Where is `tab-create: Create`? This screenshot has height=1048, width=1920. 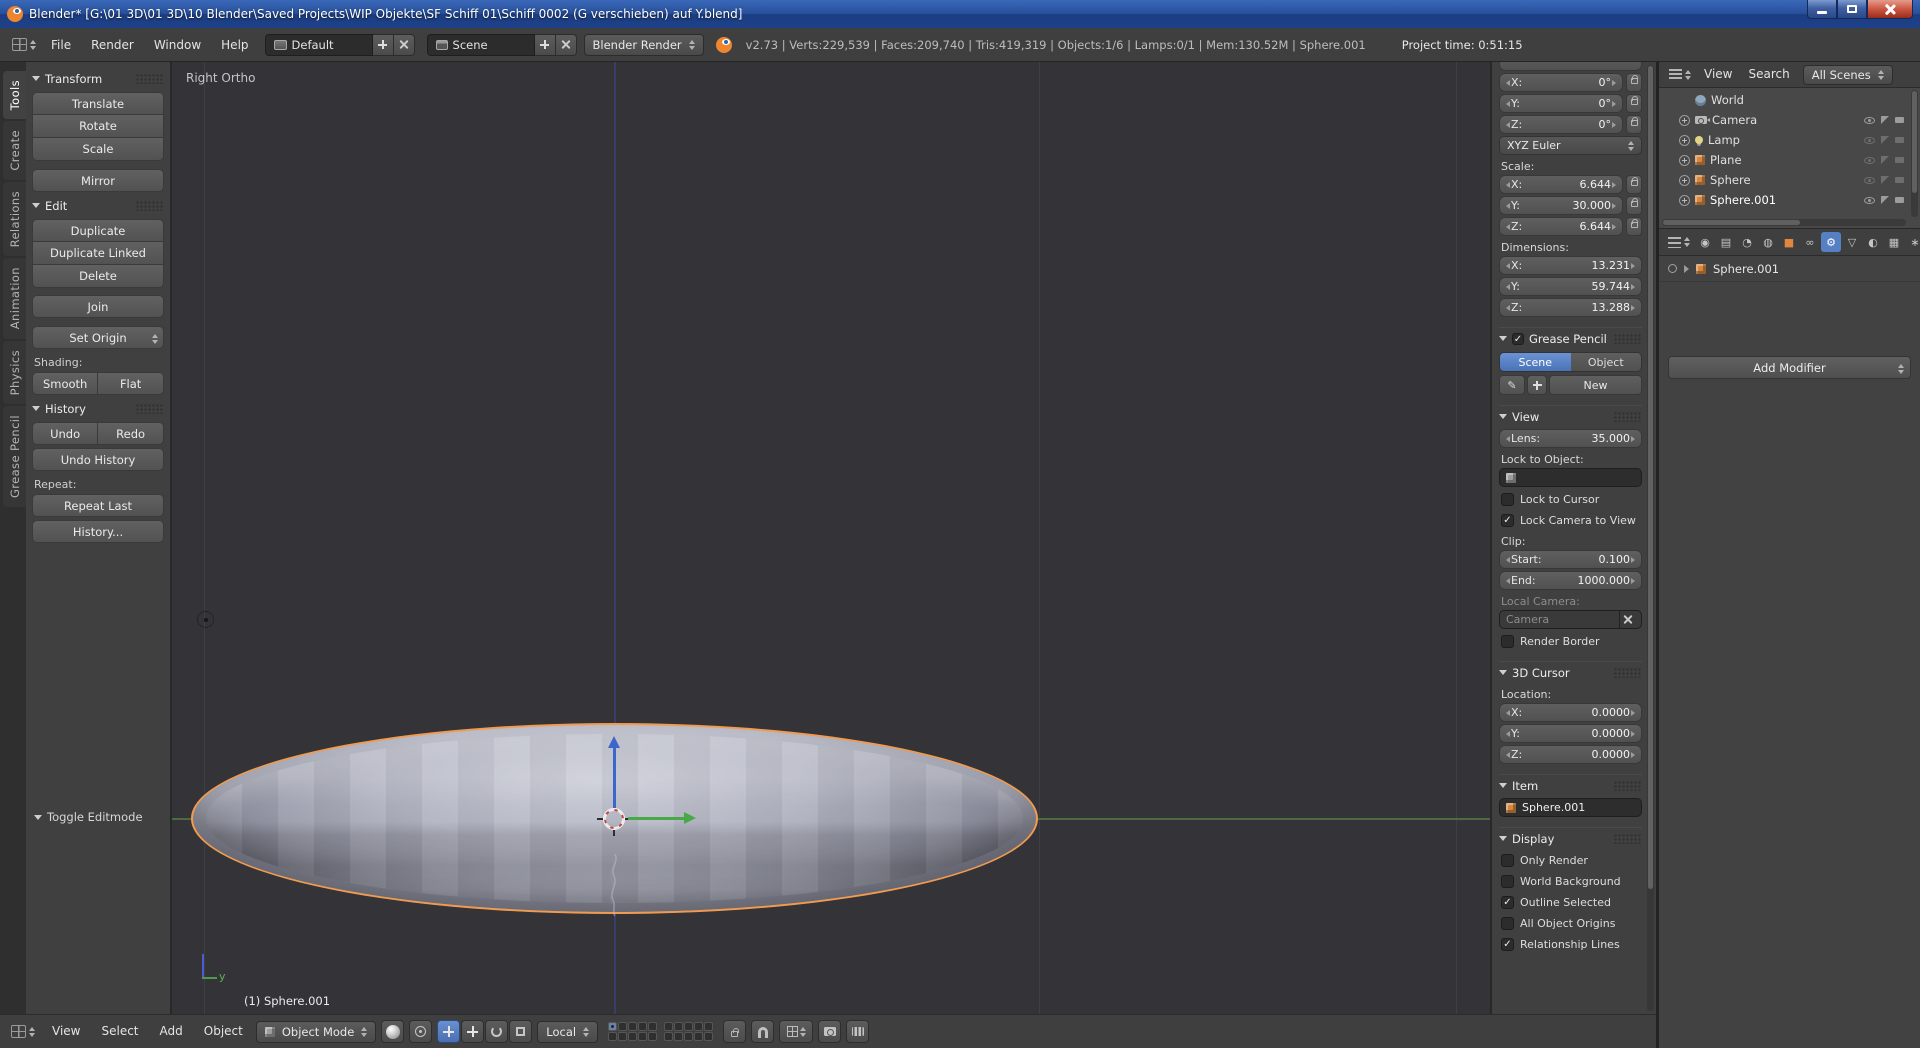 tab-create: Create is located at coordinates (14, 150).